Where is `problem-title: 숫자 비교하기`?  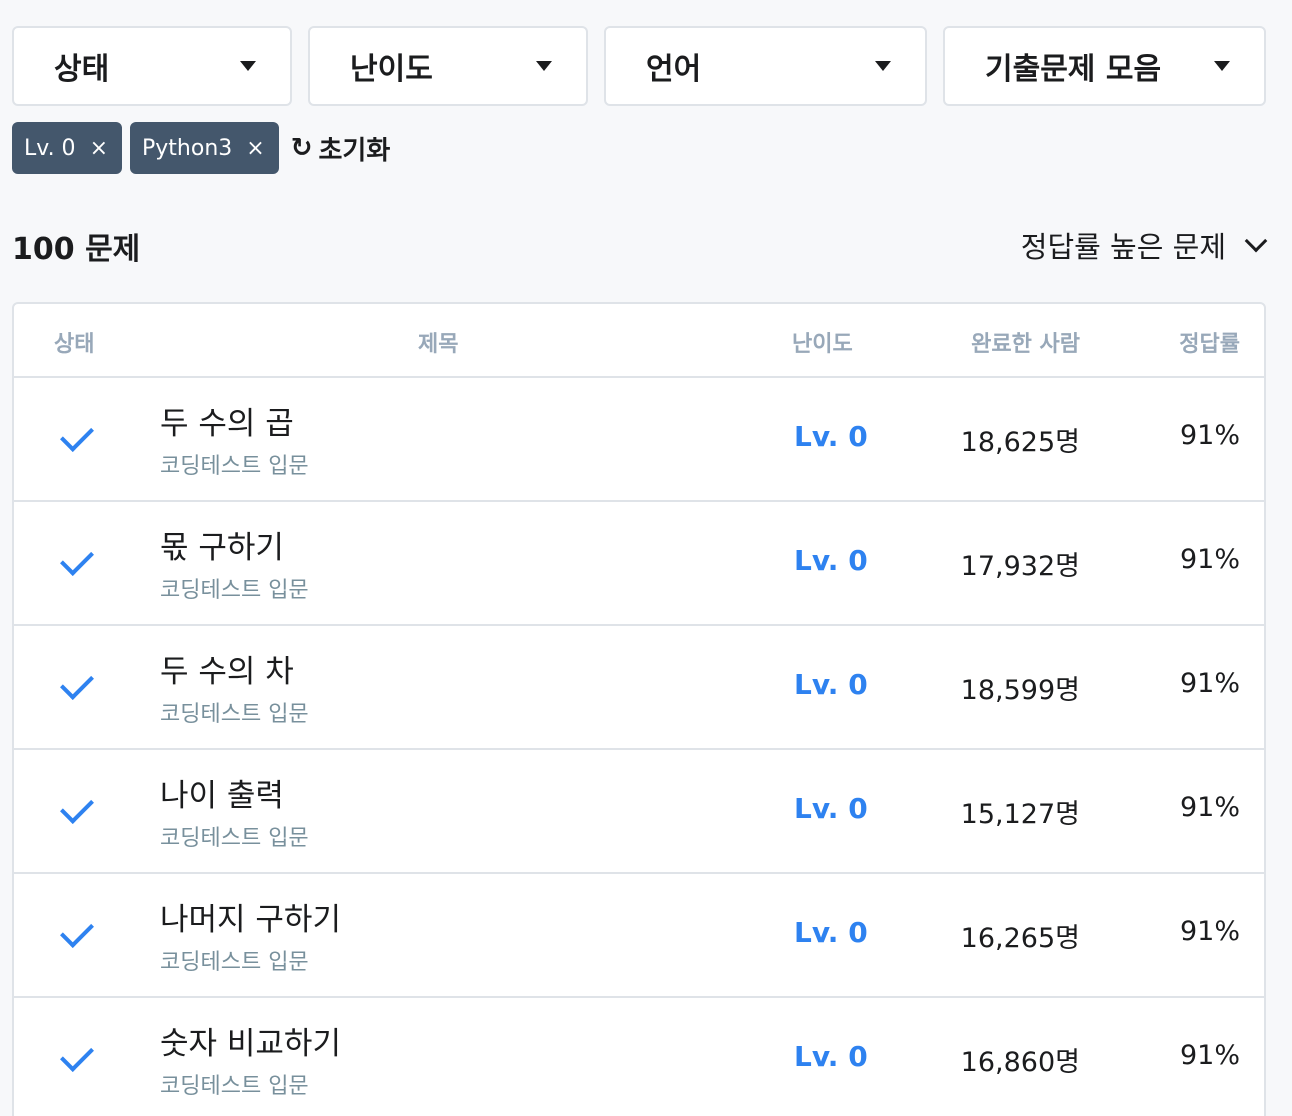 problem-title: 숫자 비교하기 is located at coordinates (250, 1040).